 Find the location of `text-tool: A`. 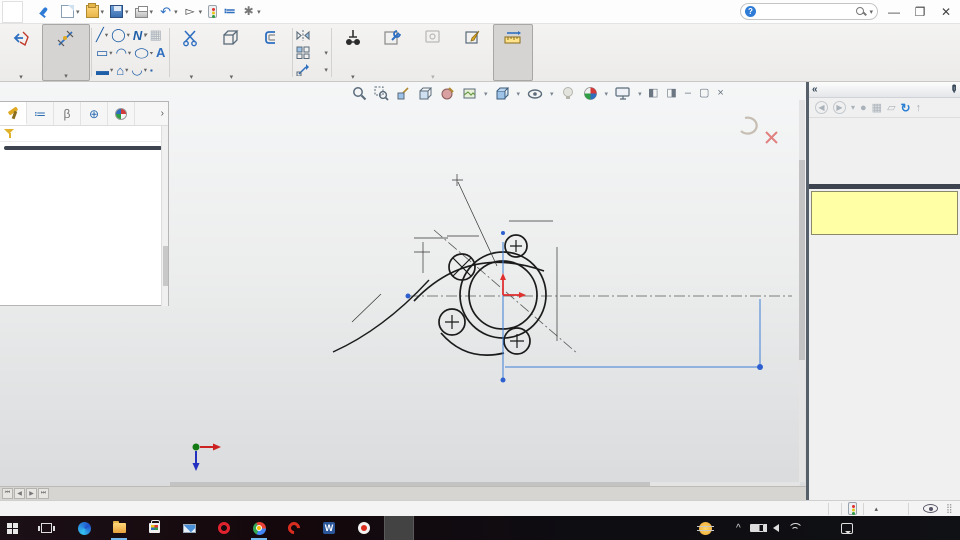

text-tool: A is located at coordinates (160, 53).